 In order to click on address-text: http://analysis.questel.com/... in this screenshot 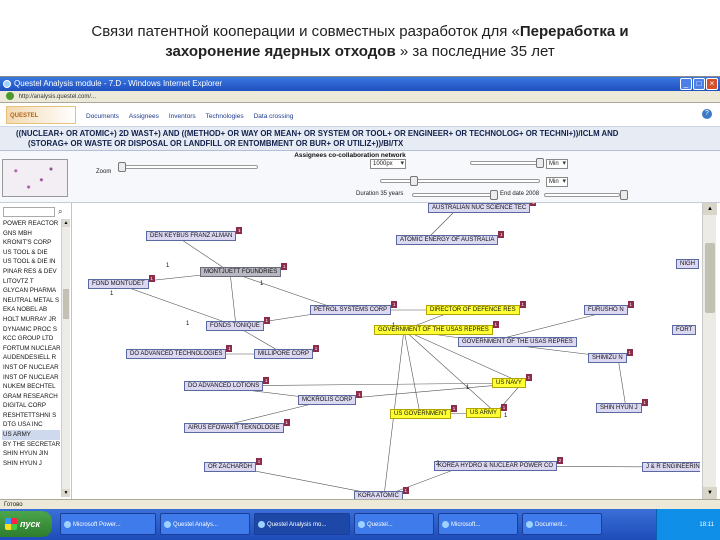, I will do `click(57, 97)`.